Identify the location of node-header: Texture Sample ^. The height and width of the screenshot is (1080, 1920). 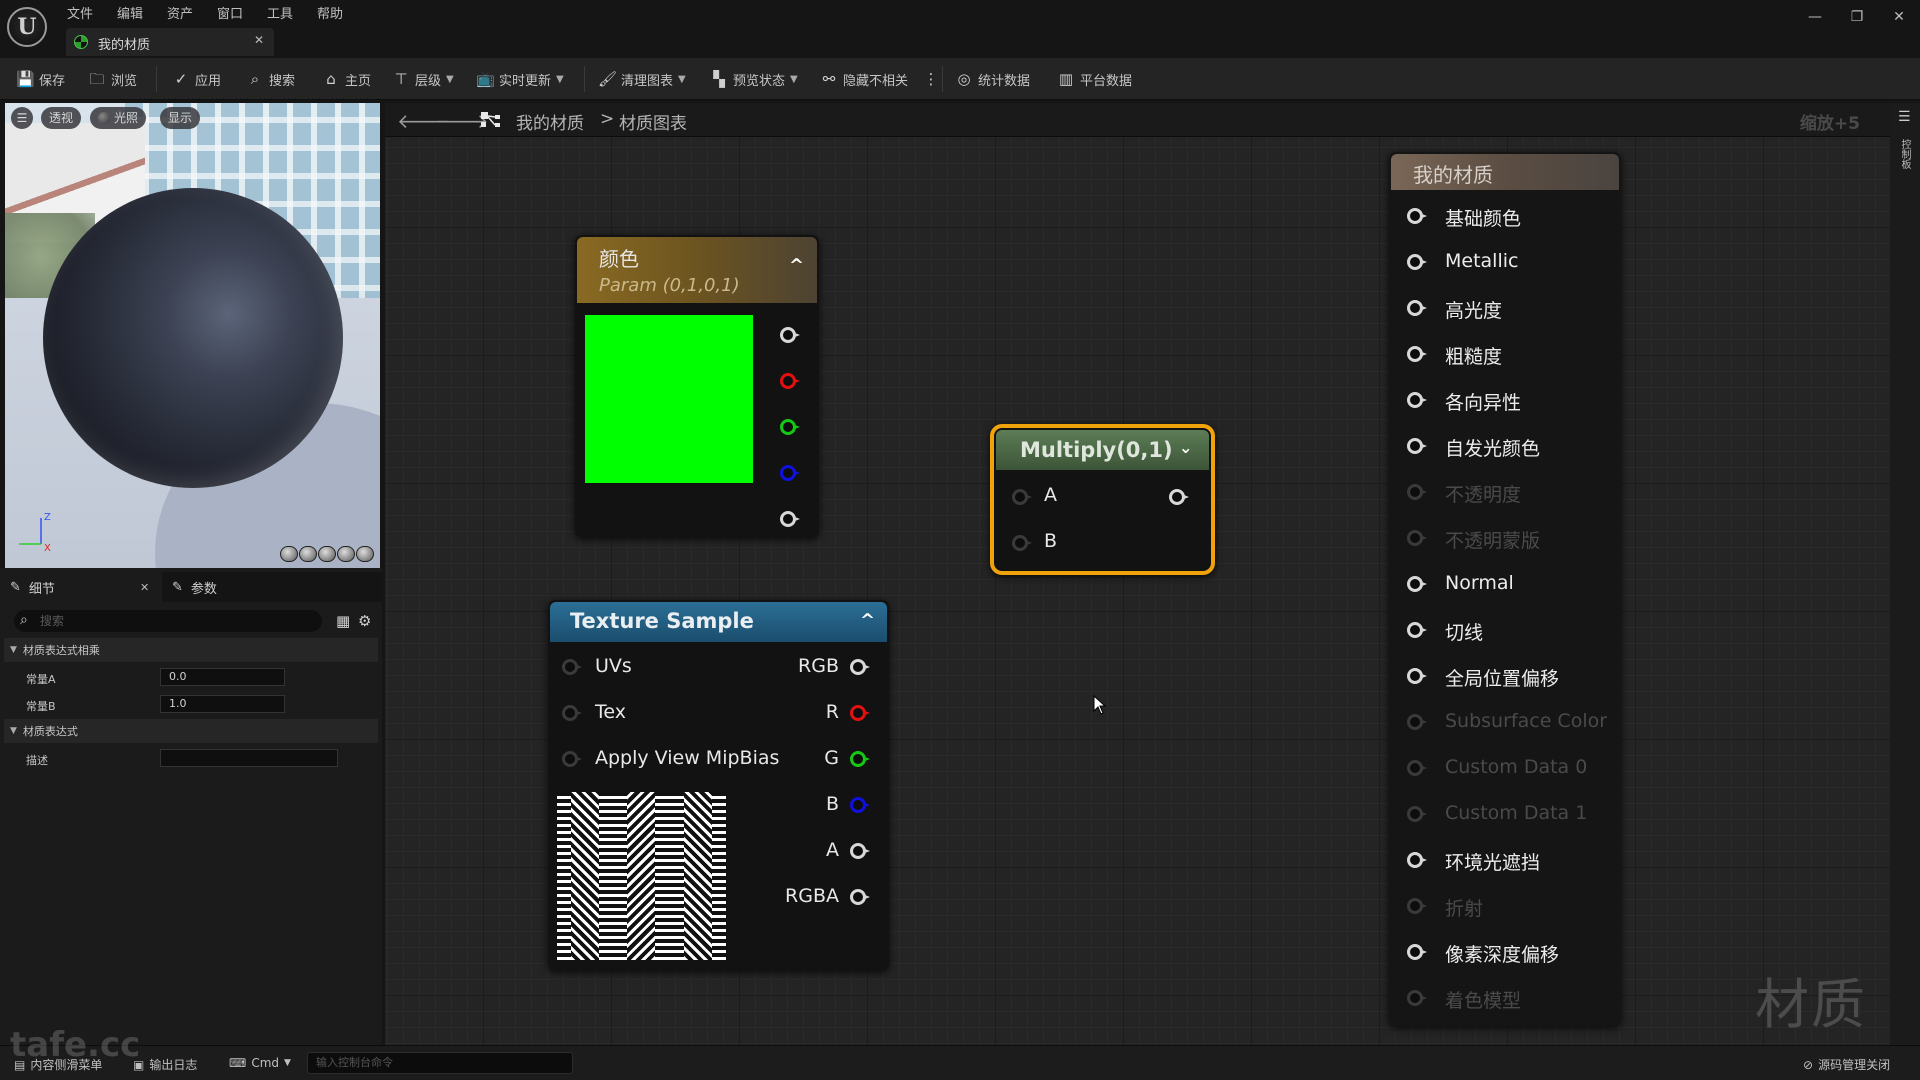
(718, 622).